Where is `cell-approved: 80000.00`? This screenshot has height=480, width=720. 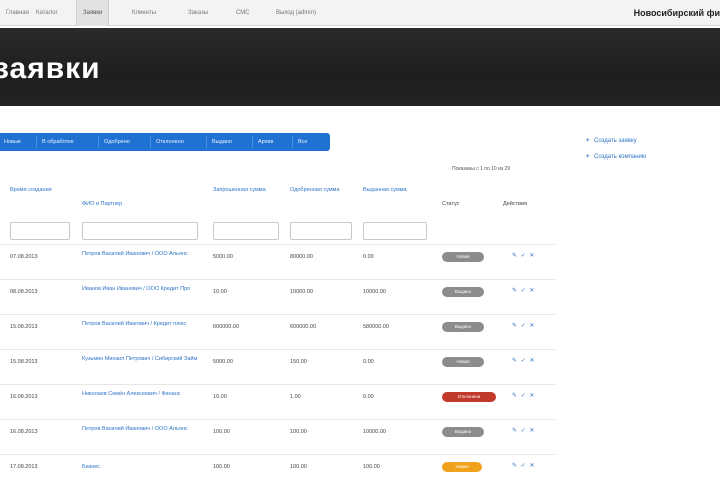
cell-approved: 80000.00 is located at coordinates (301, 257).